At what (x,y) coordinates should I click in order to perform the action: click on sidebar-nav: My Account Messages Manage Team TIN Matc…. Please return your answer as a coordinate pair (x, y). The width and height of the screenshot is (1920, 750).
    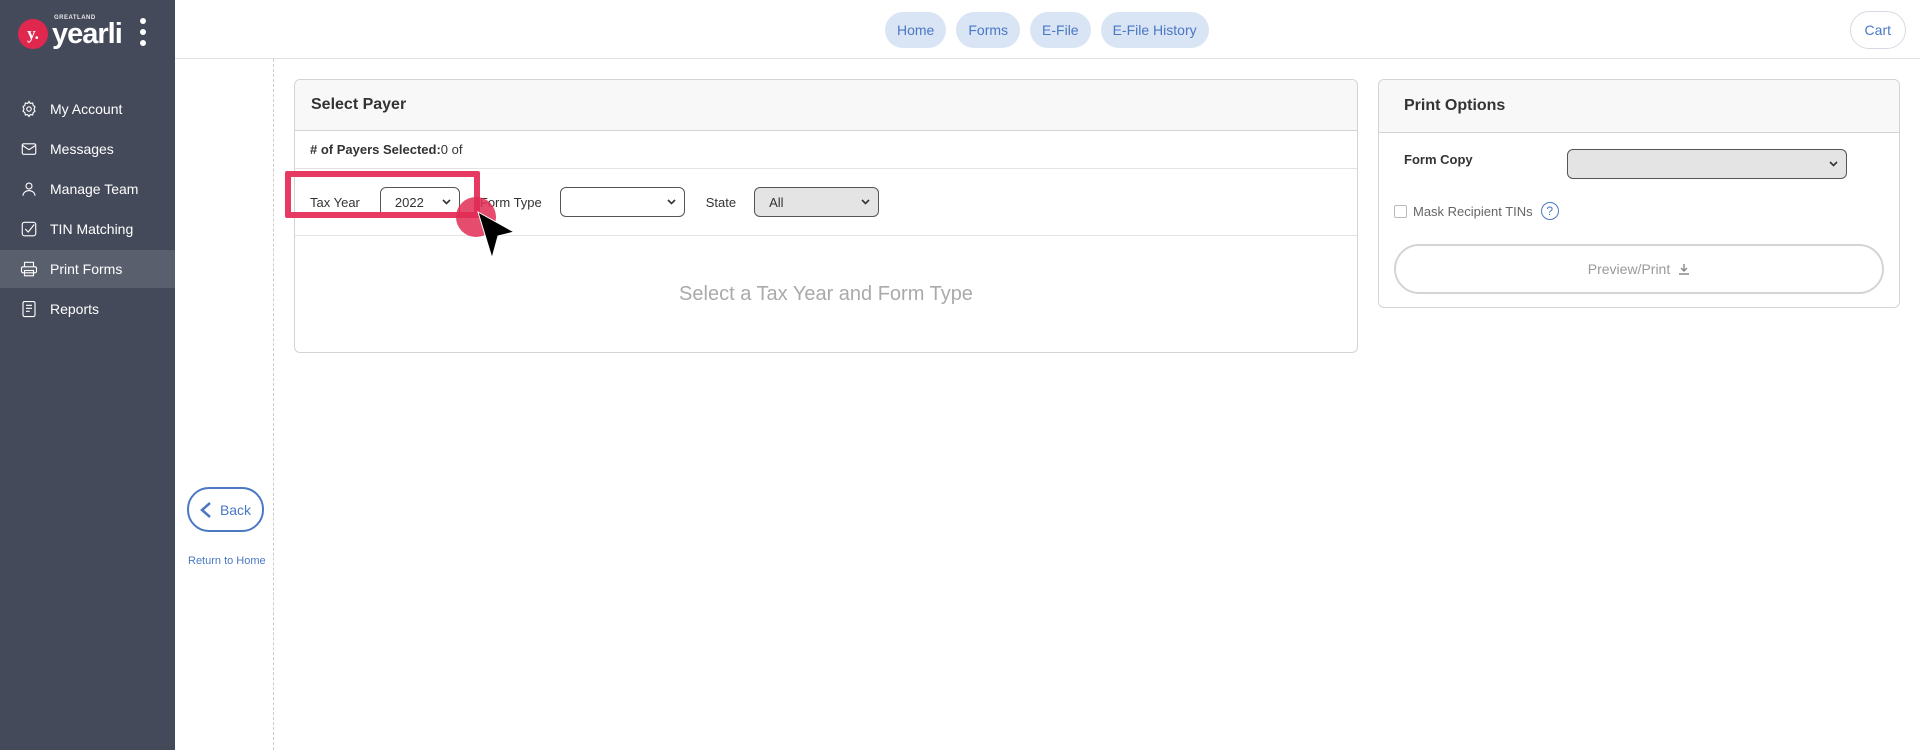
    Looking at the image, I should click on (87, 210).